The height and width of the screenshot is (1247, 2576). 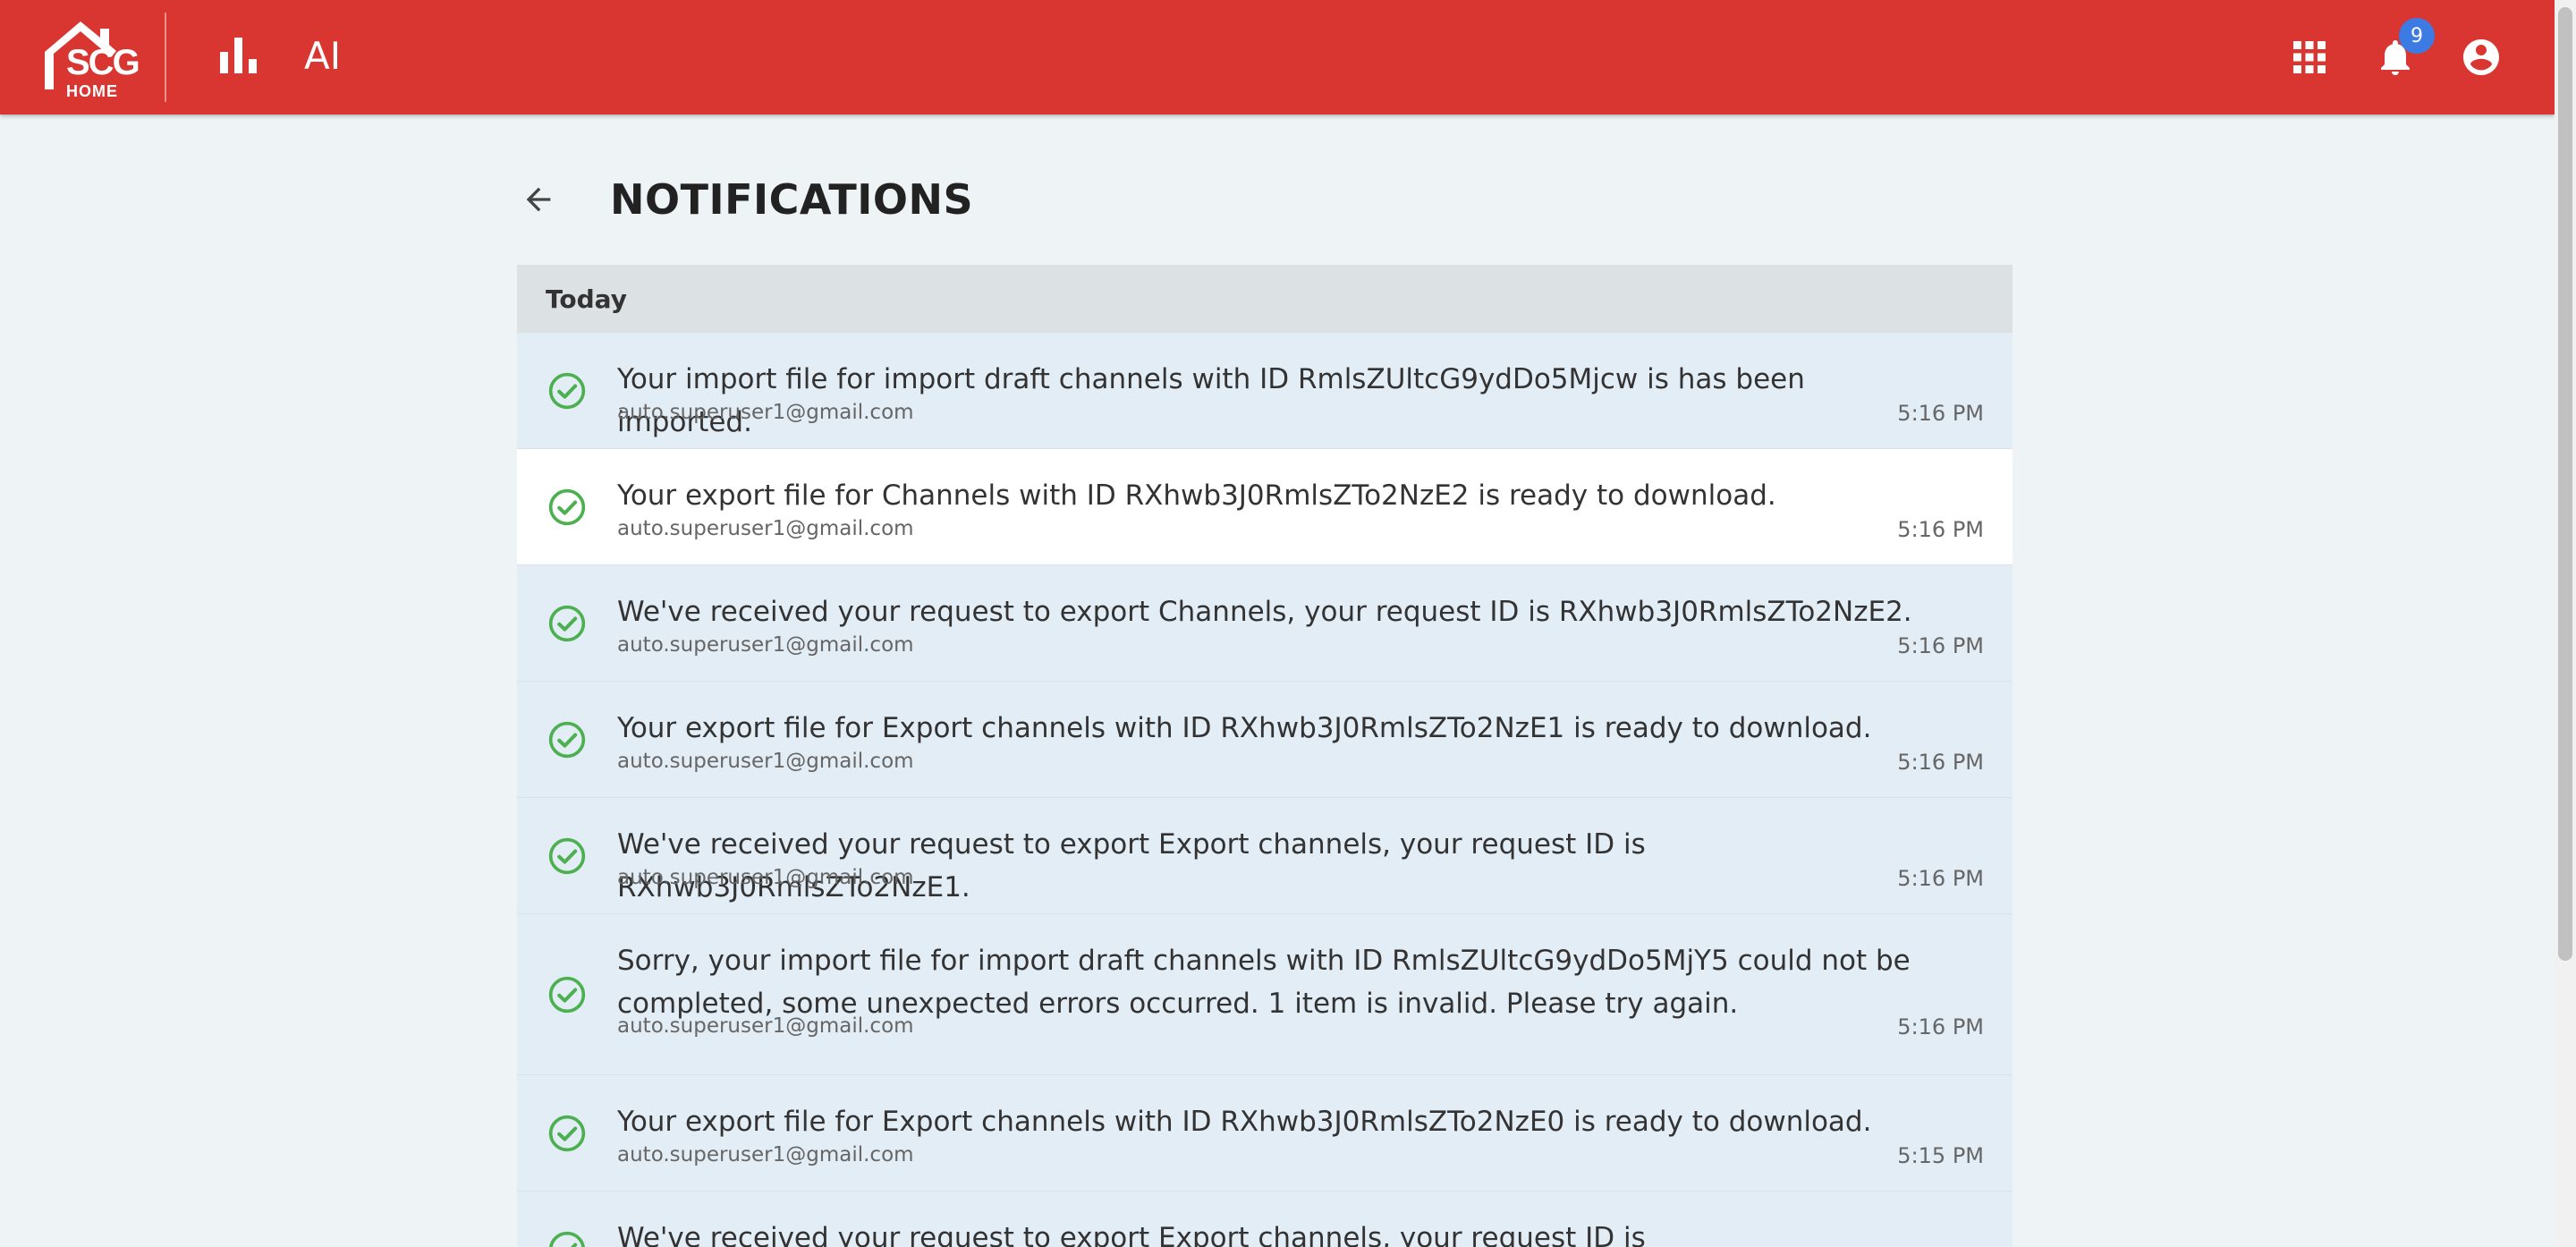 What do you see at coordinates (1940, 1155) in the screenshot?
I see `notification-time: 5:15 PM` at bounding box center [1940, 1155].